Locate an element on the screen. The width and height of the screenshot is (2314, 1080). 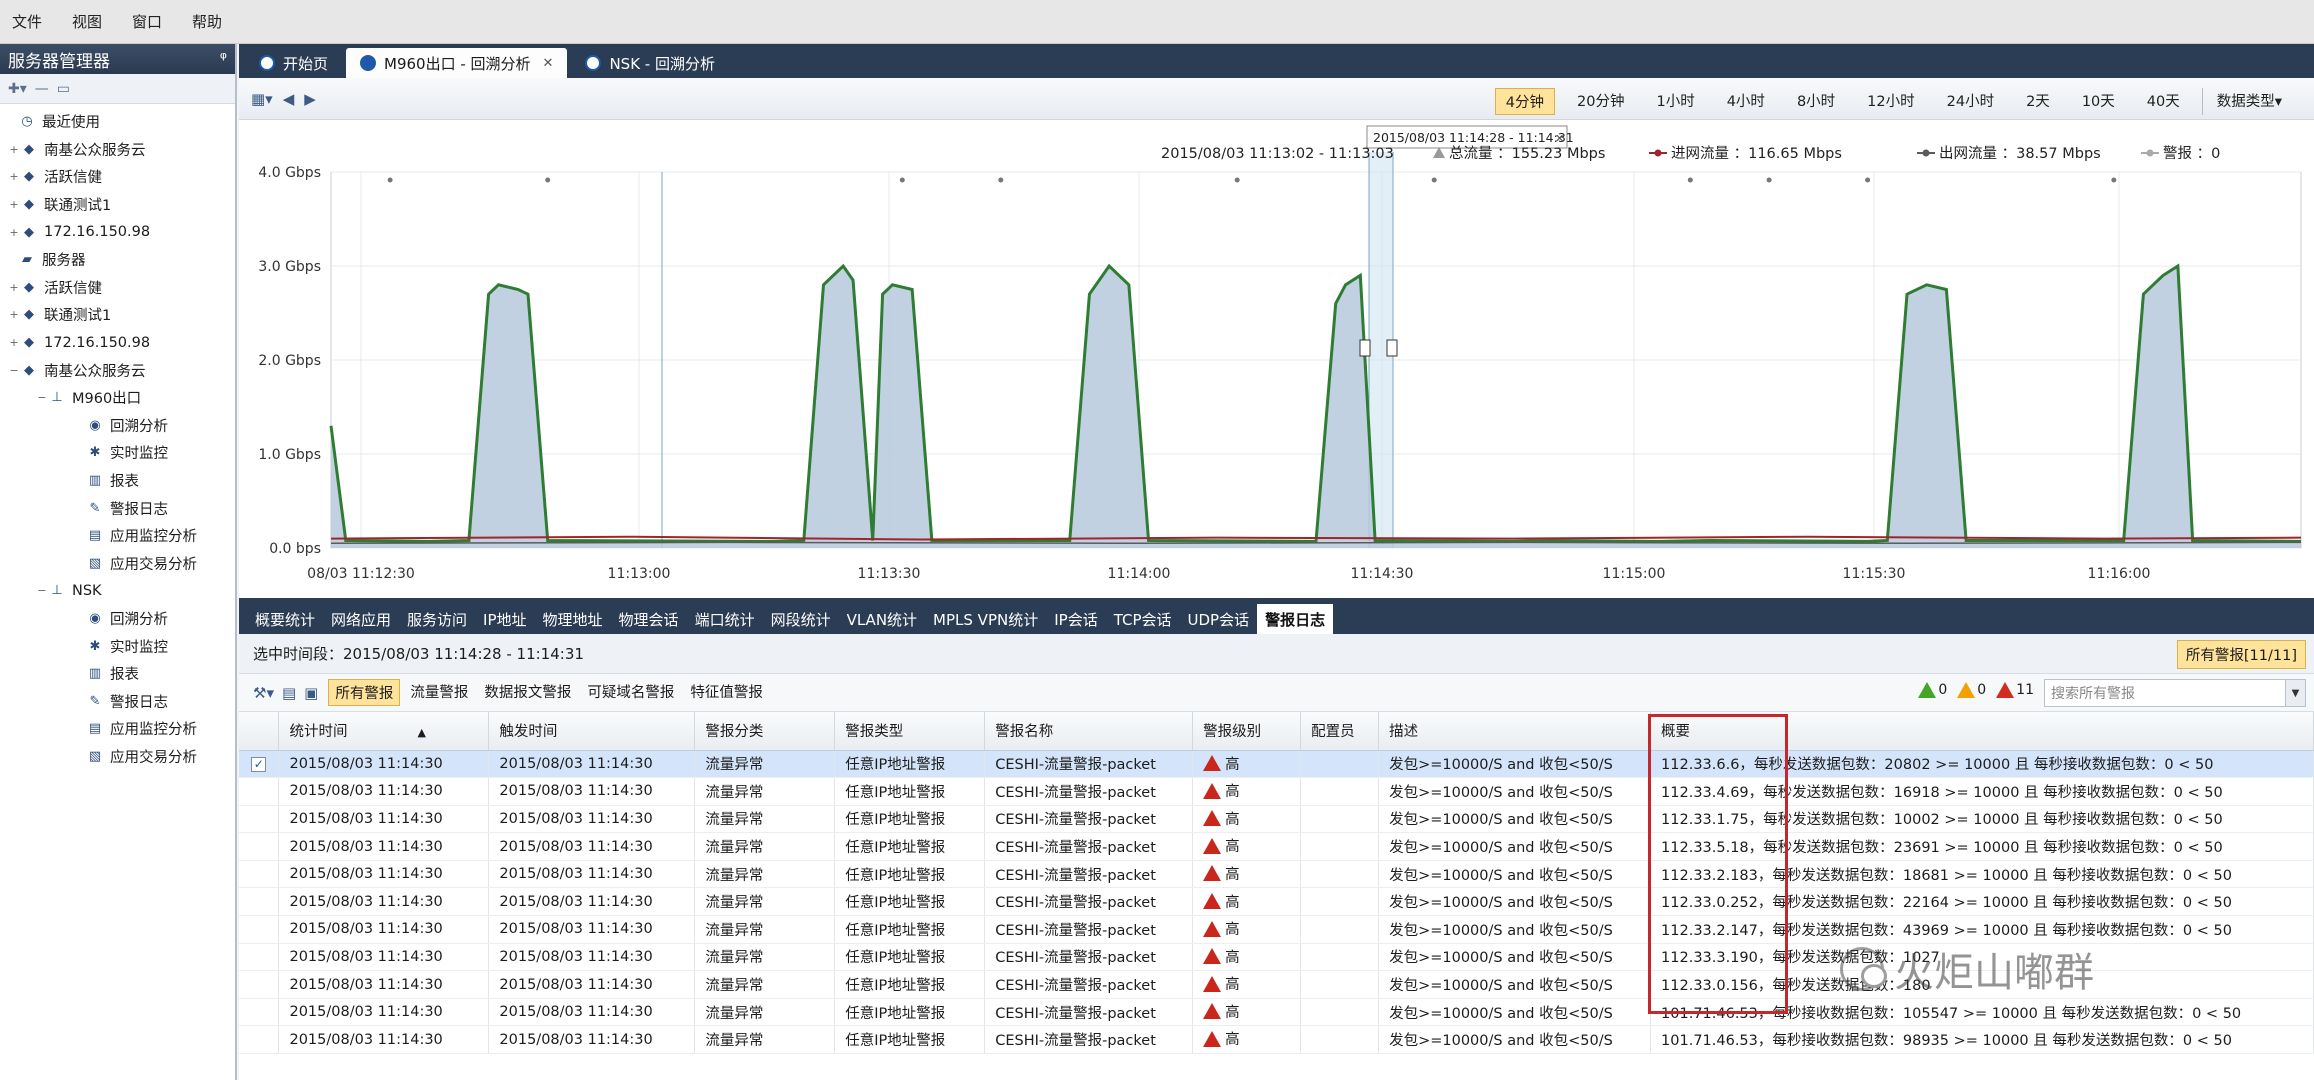
tree-node: ◷ 最近使用 is located at coordinates (117, 122).